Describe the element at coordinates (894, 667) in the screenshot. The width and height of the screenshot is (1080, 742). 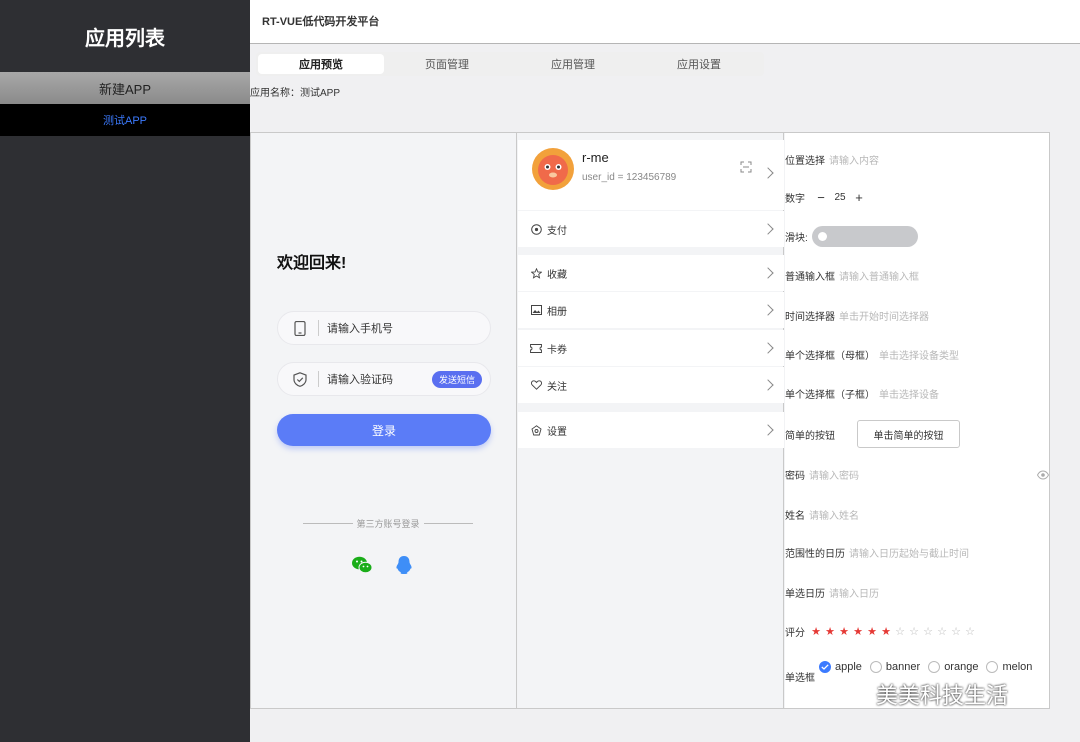
I see `radio-option-banner: banner` at that location.